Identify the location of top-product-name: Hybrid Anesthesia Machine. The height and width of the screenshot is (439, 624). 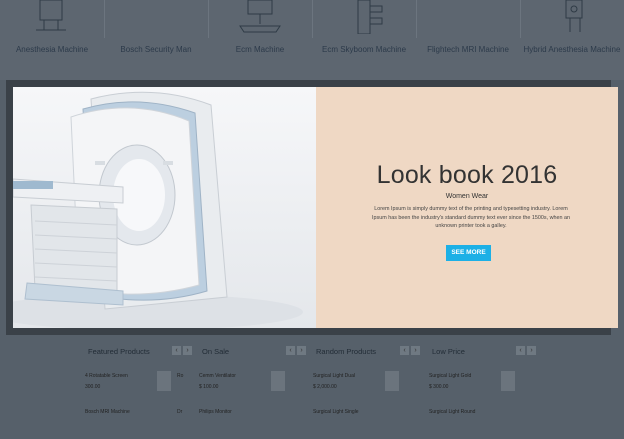
(572, 49).